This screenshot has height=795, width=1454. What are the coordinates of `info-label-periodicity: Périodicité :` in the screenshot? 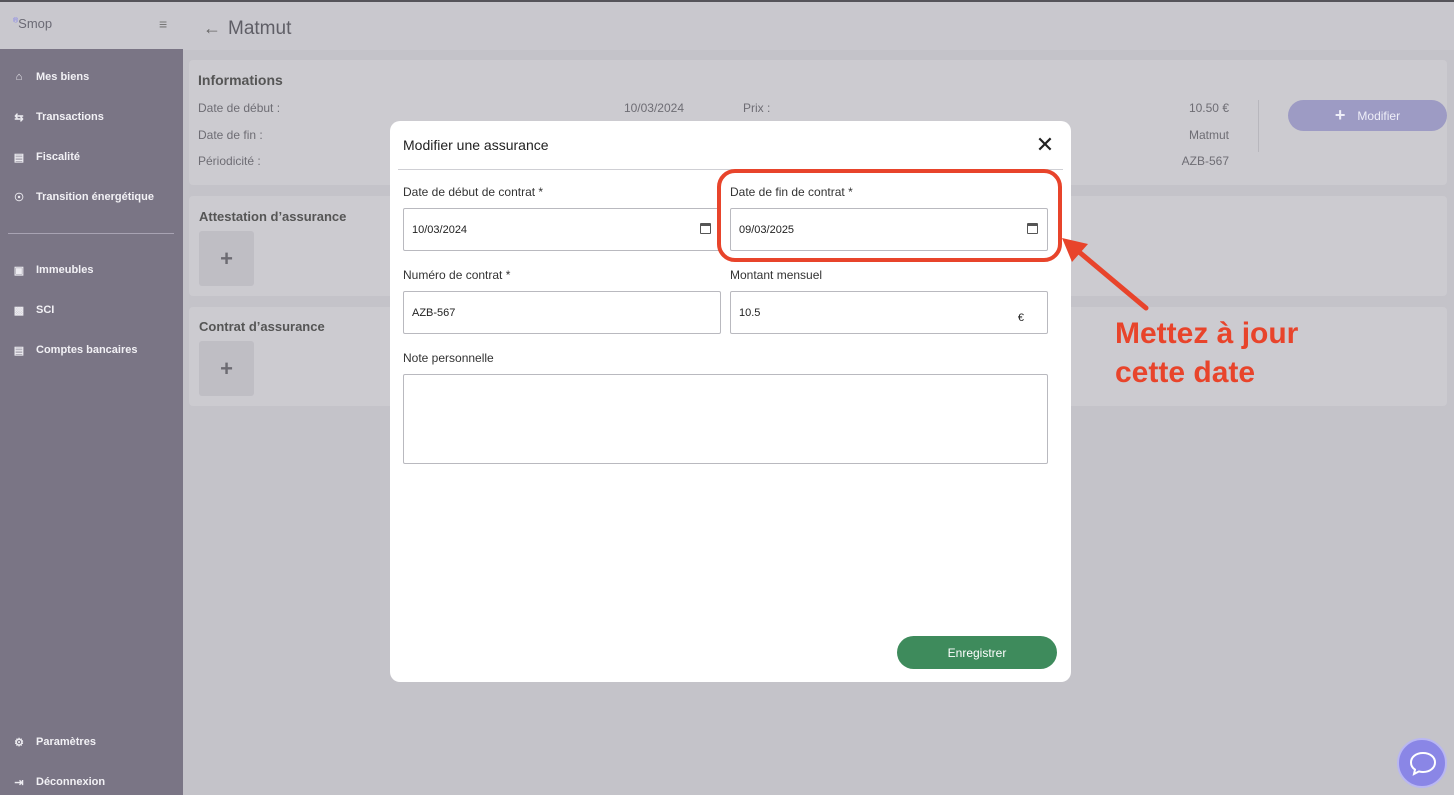 It's located at (229, 161).